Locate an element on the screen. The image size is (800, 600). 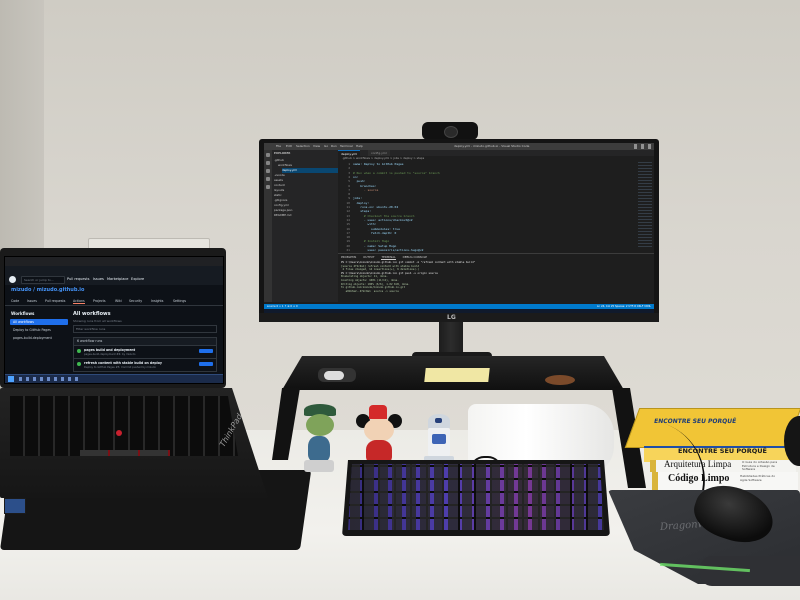
tab-issues: Issues is located at coordinates (32, 301).